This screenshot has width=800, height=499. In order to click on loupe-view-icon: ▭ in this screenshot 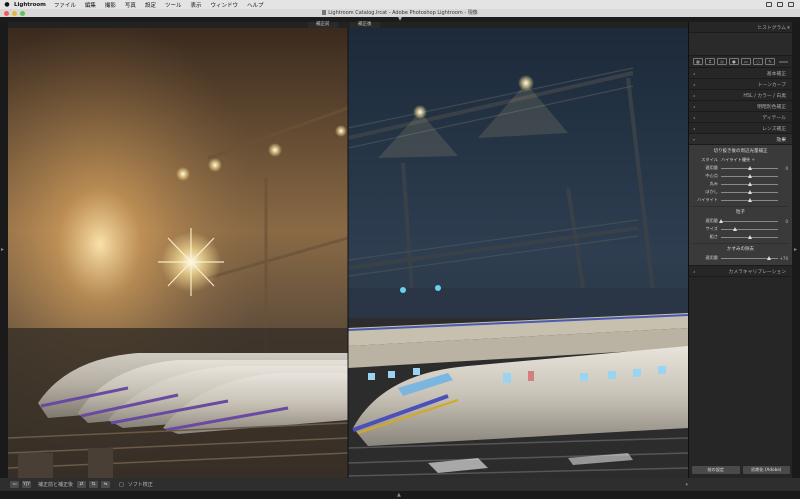, I will do `click(14, 484)`.